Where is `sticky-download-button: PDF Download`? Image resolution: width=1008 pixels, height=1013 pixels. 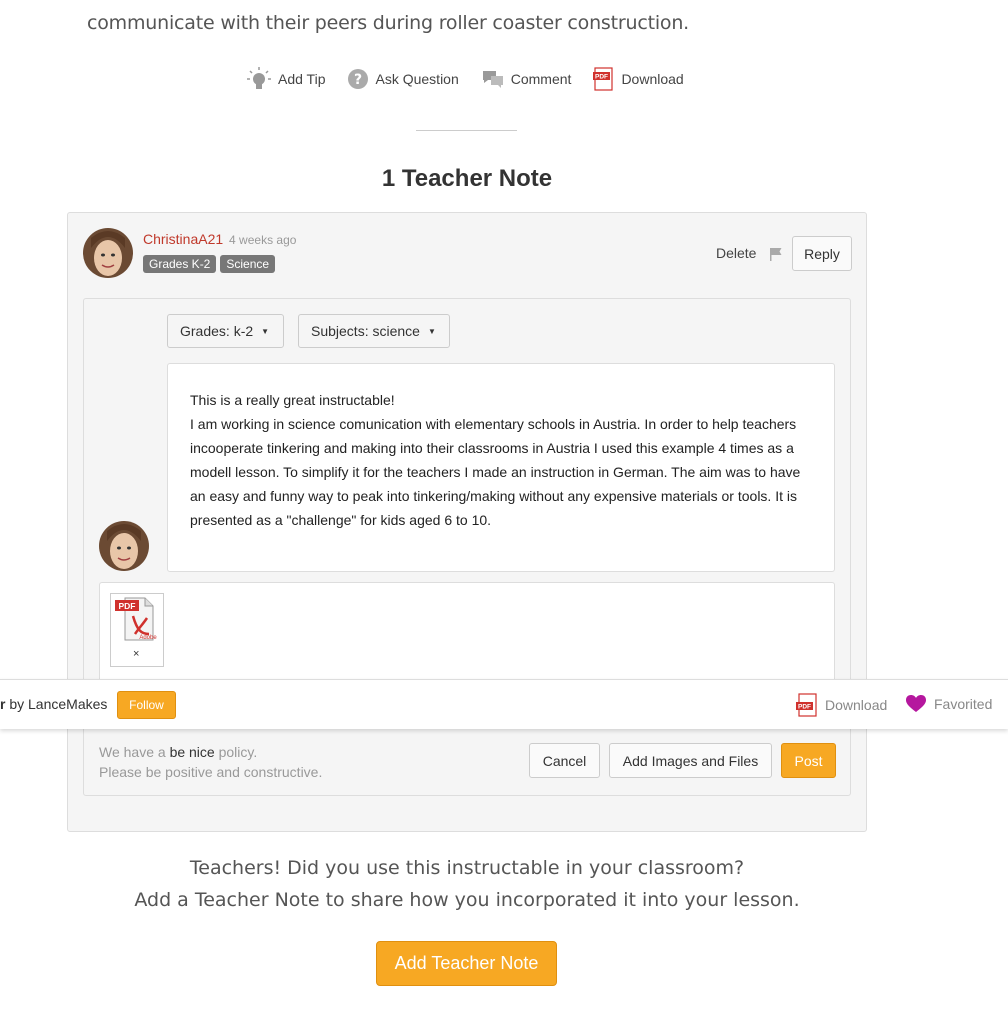 sticky-download-button: PDF Download is located at coordinates (841, 705).